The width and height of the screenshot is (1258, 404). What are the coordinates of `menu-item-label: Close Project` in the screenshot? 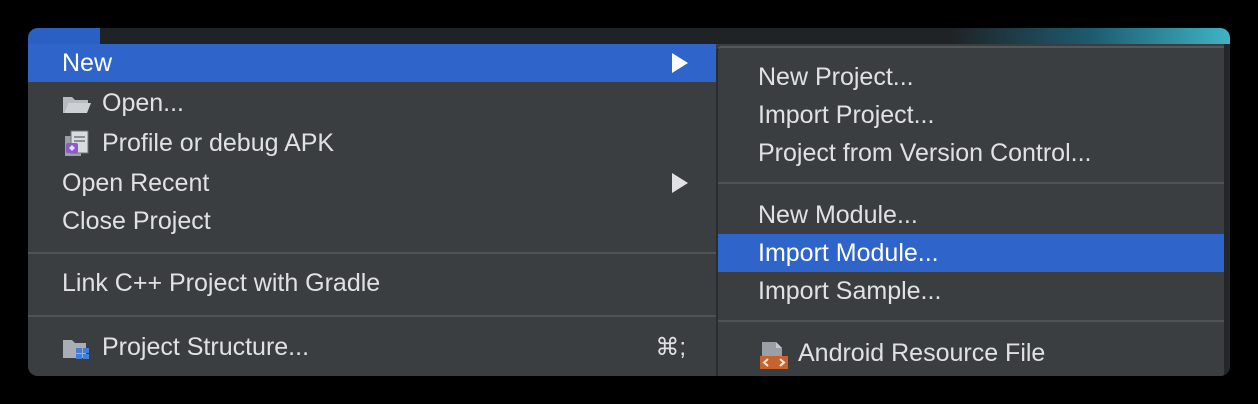 It's located at (136, 220).